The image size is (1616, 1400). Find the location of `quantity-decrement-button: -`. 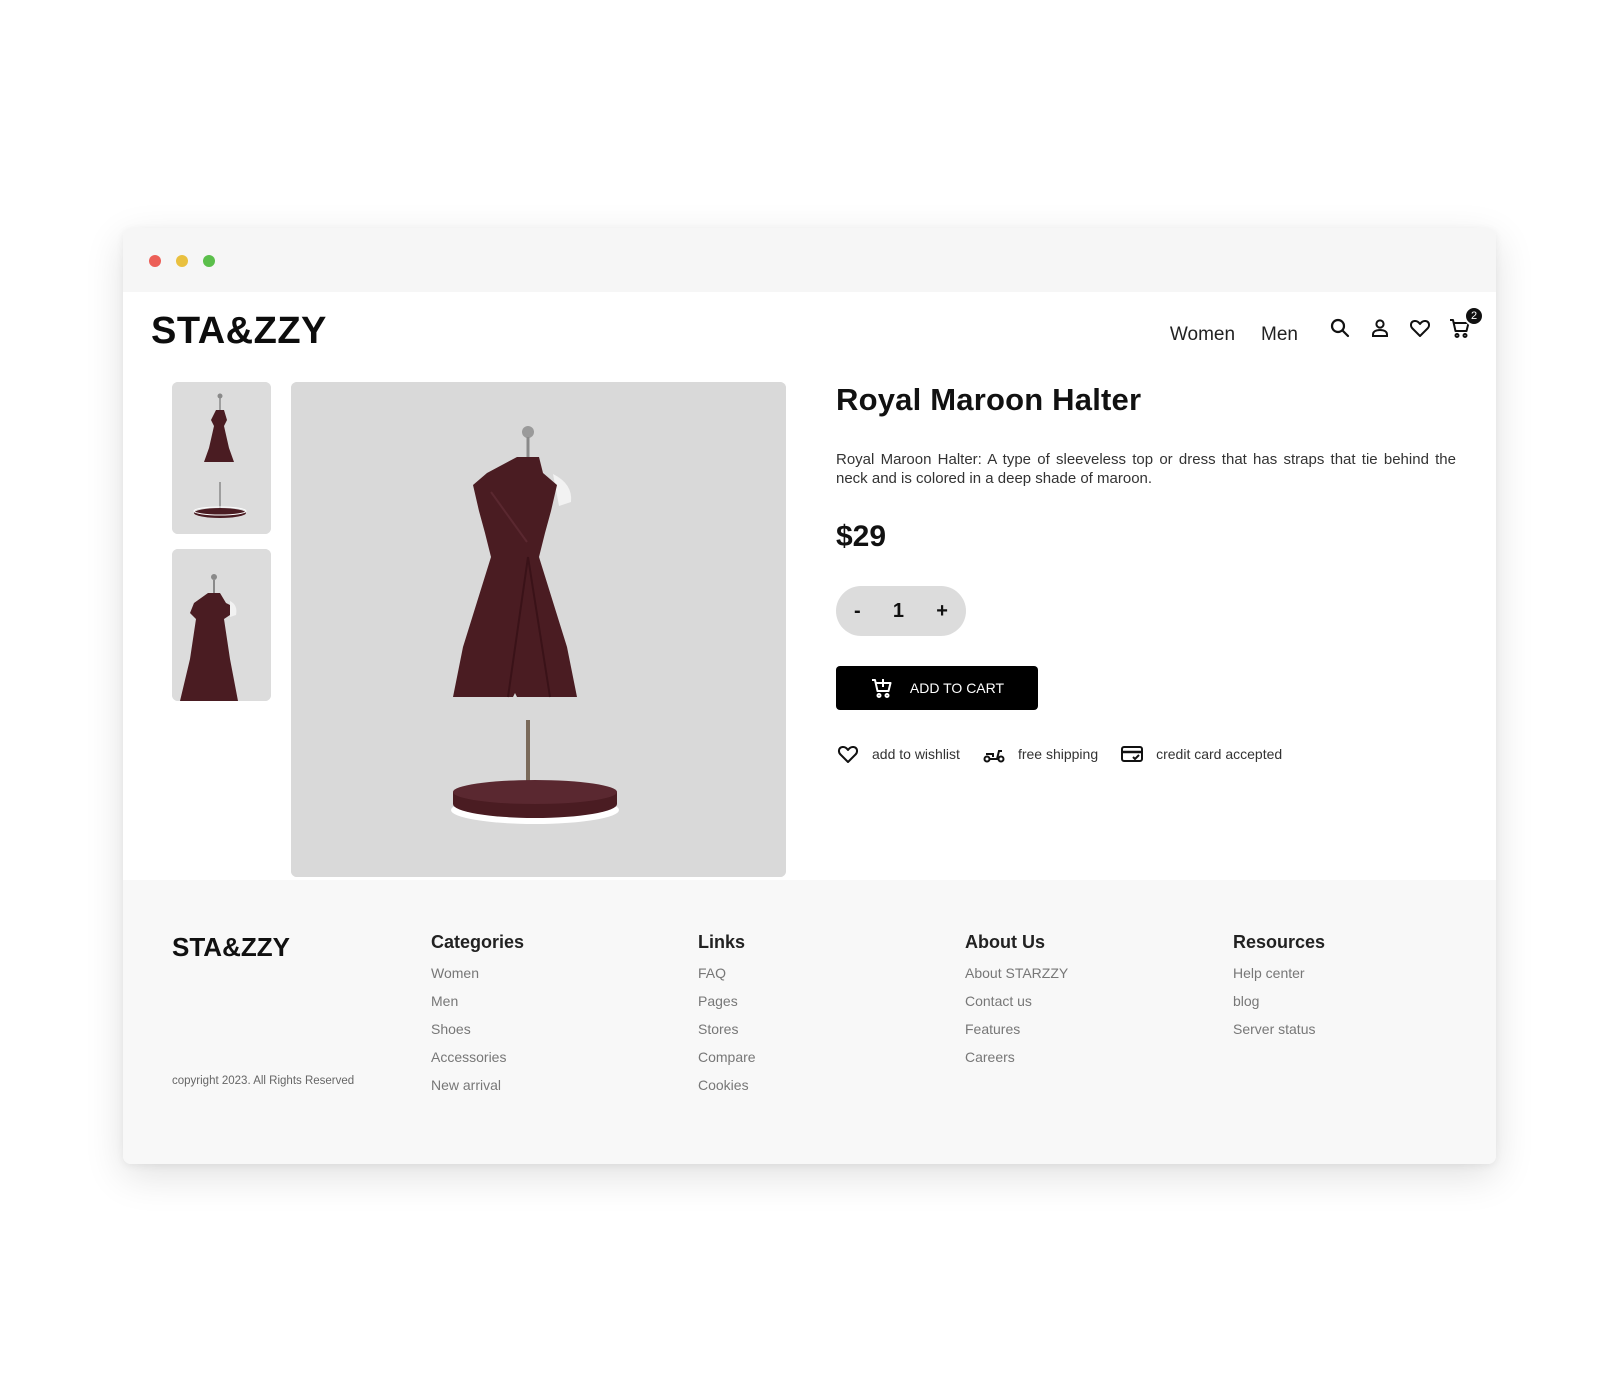

quantity-decrement-button: - is located at coordinates (857, 611).